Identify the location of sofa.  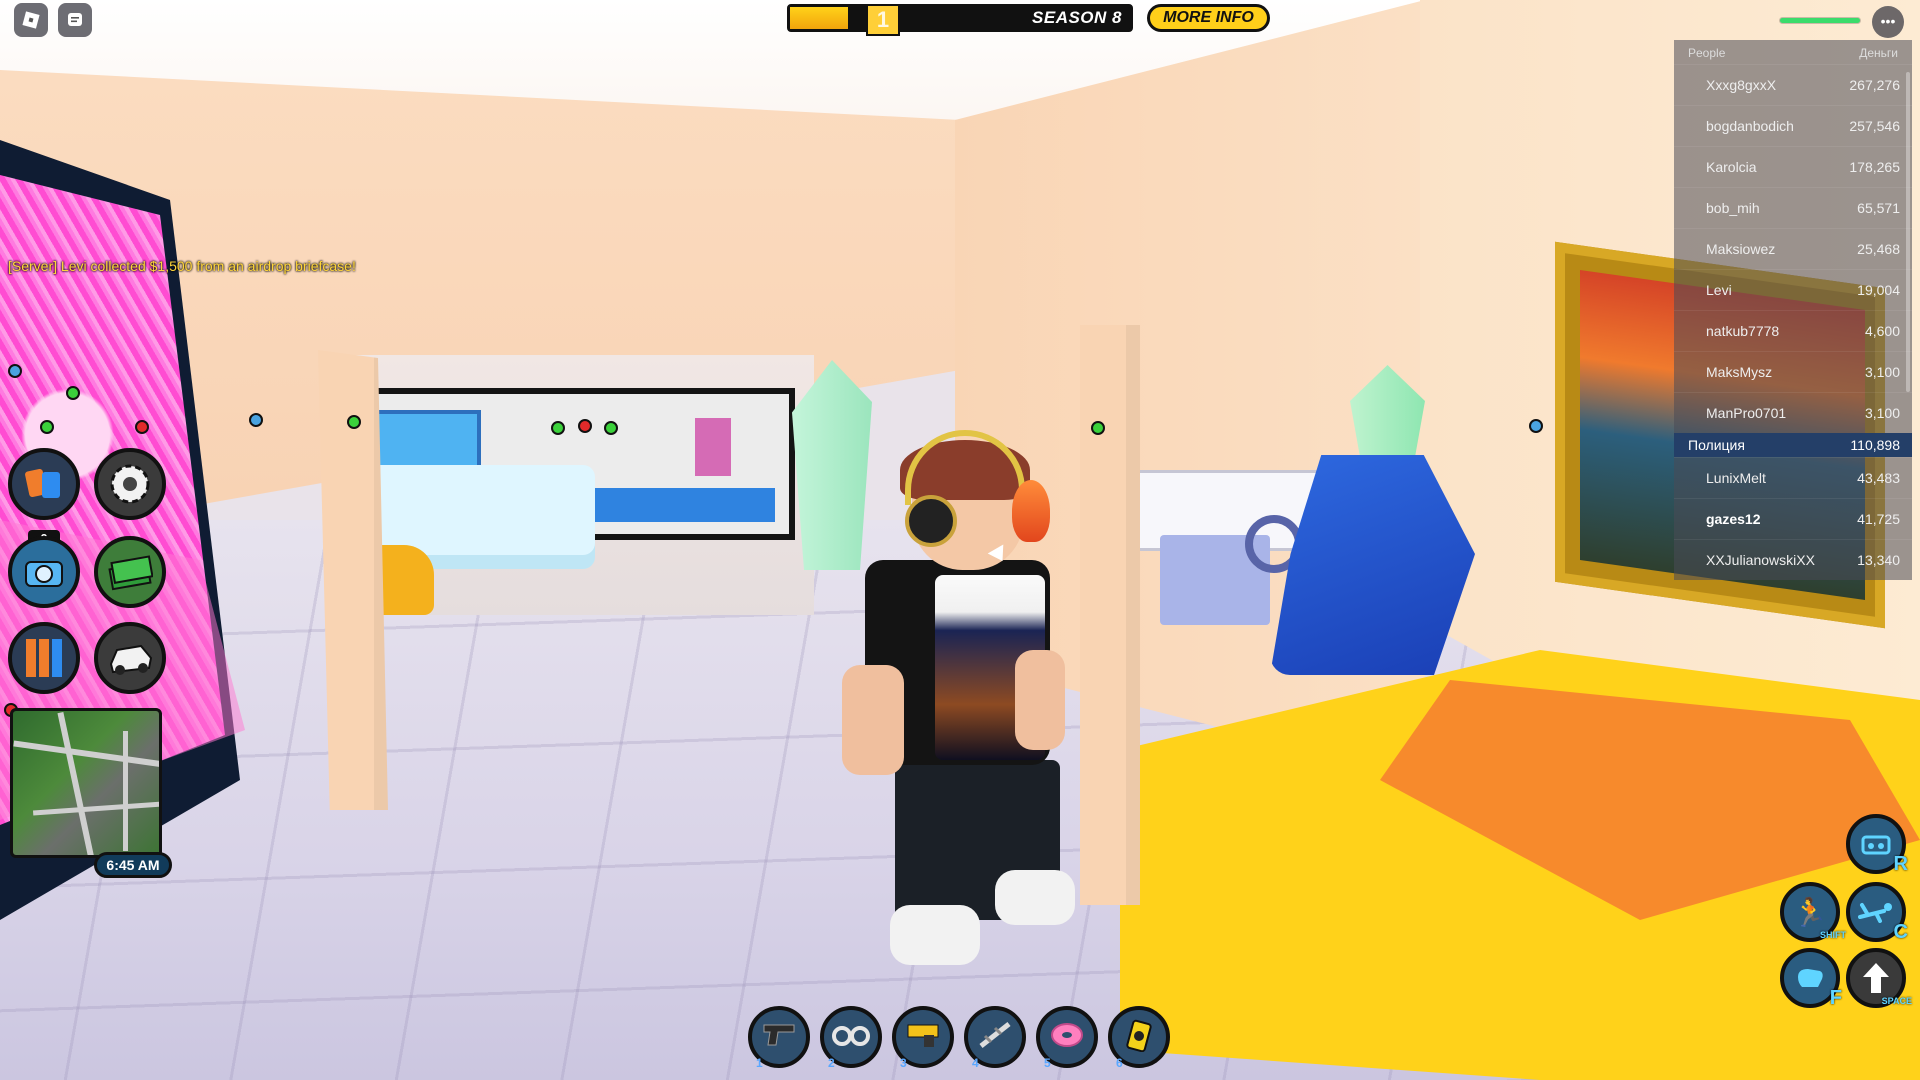
(475, 510).